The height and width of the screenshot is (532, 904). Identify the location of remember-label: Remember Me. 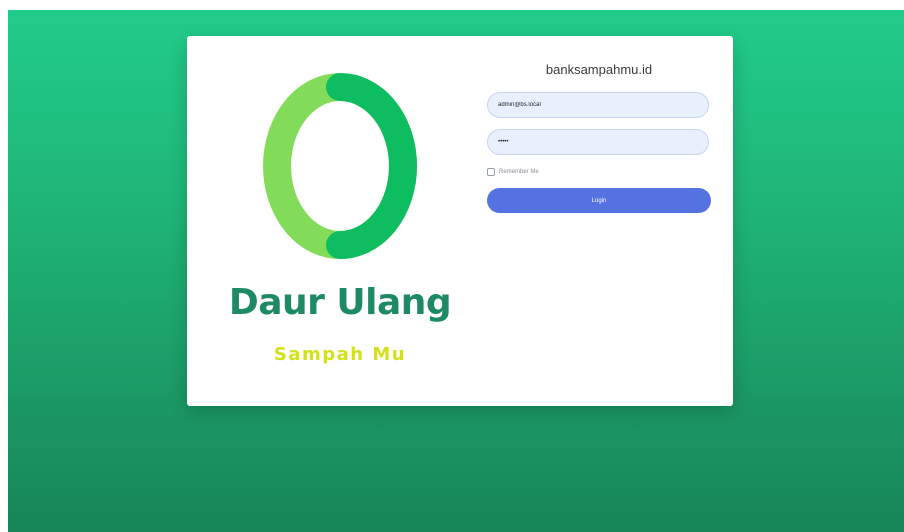
(519, 172).